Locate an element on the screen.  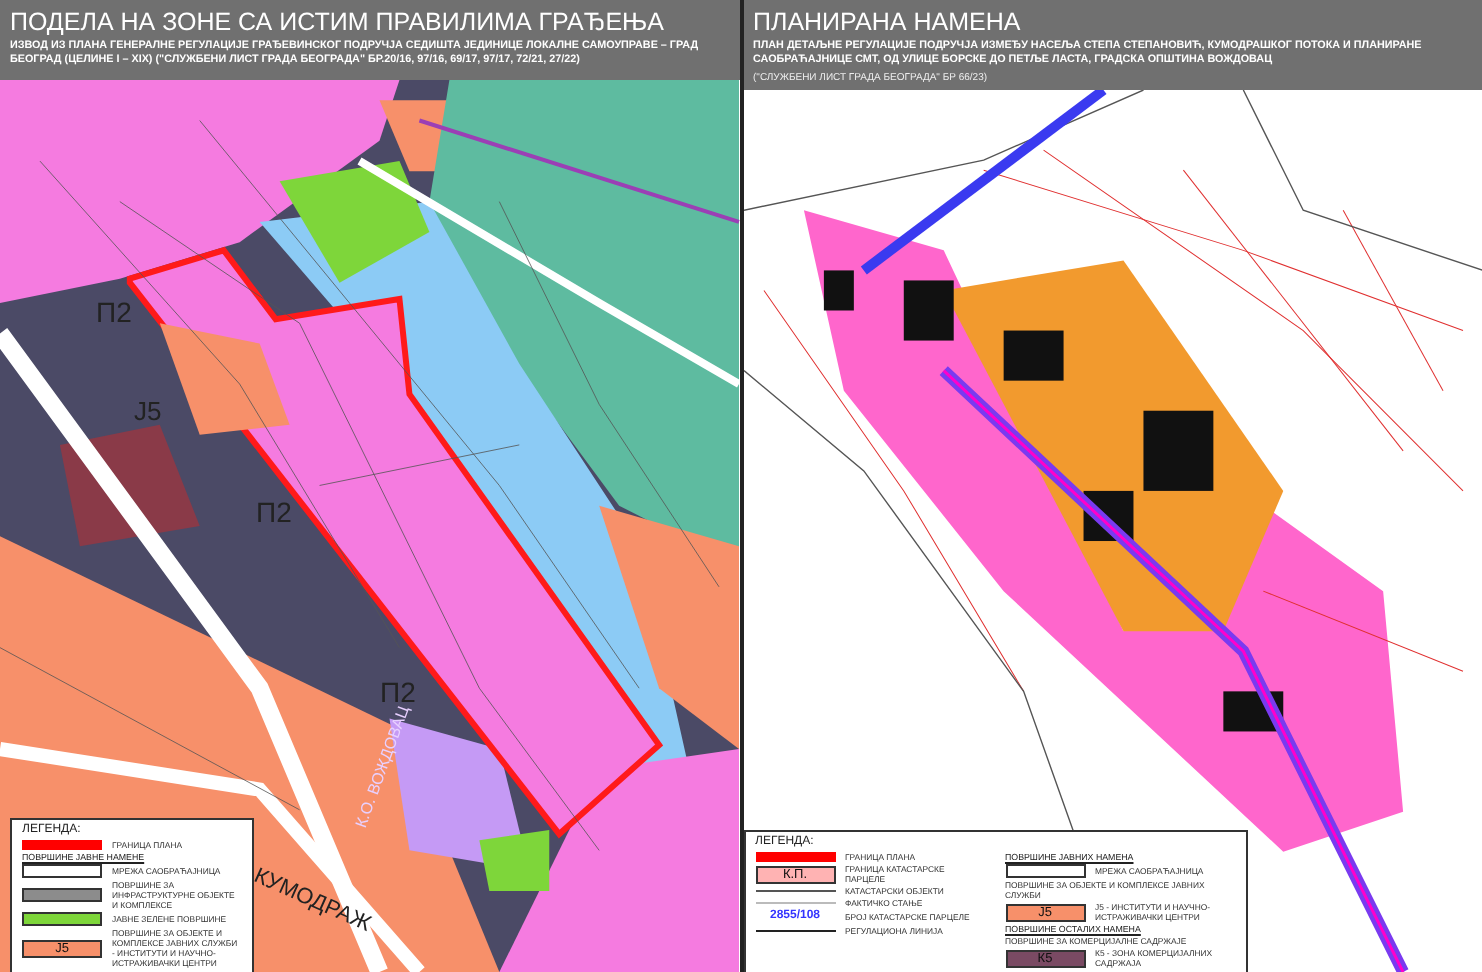
zone-label: Ј5 is located at coordinates (148, 411).